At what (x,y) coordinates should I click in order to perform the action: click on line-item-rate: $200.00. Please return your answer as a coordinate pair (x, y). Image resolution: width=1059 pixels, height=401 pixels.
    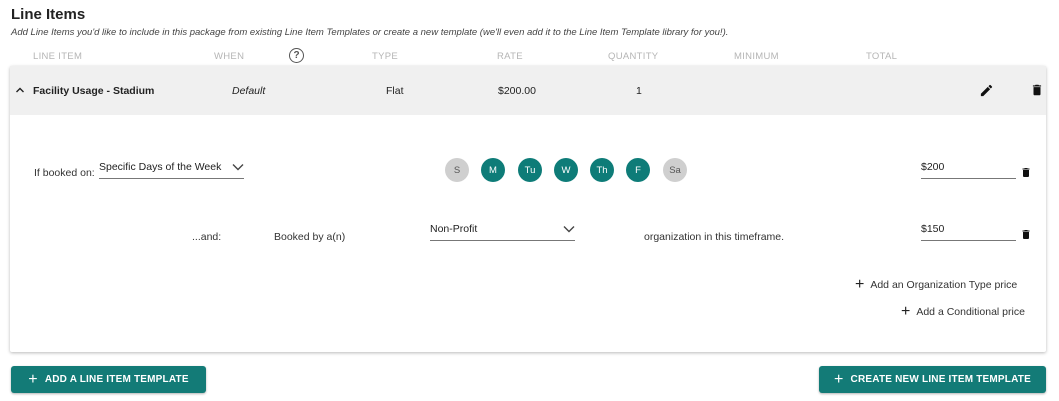
    Looking at the image, I should click on (517, 91).